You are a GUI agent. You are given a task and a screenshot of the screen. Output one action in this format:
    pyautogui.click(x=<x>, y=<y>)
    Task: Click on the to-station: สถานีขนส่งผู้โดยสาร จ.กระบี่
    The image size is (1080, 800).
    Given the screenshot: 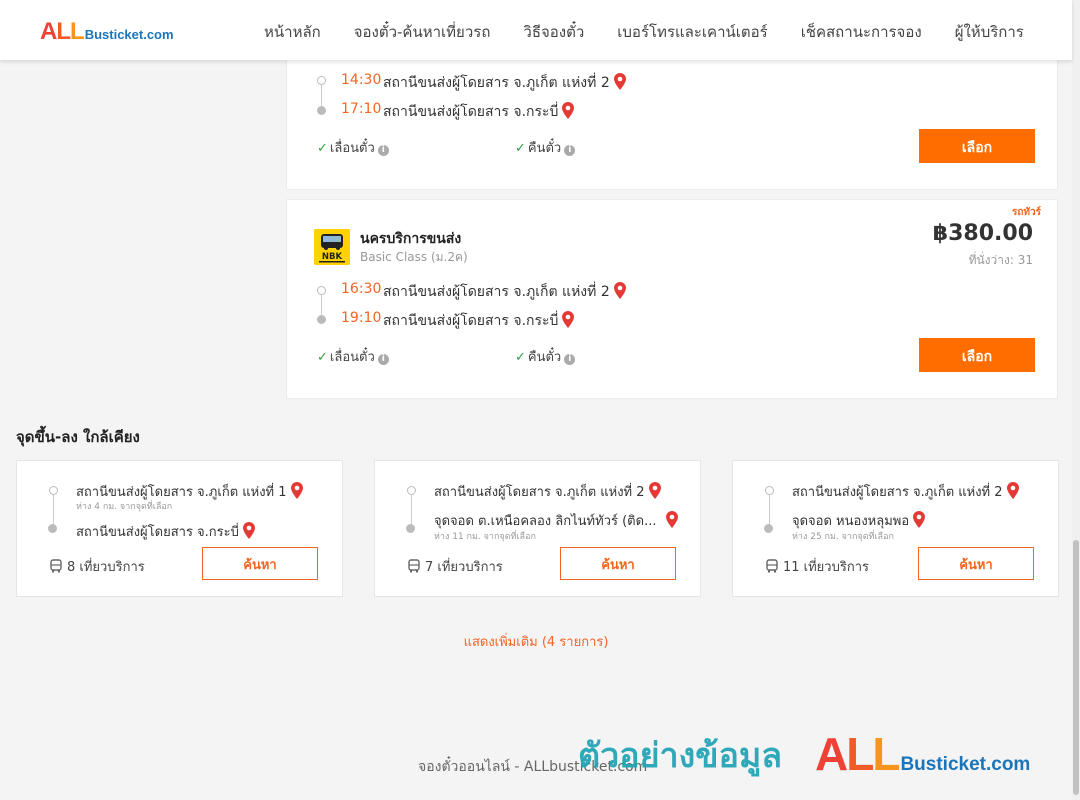 What is the action you would take?
    pyautogui.click(x=165, y=531)
    